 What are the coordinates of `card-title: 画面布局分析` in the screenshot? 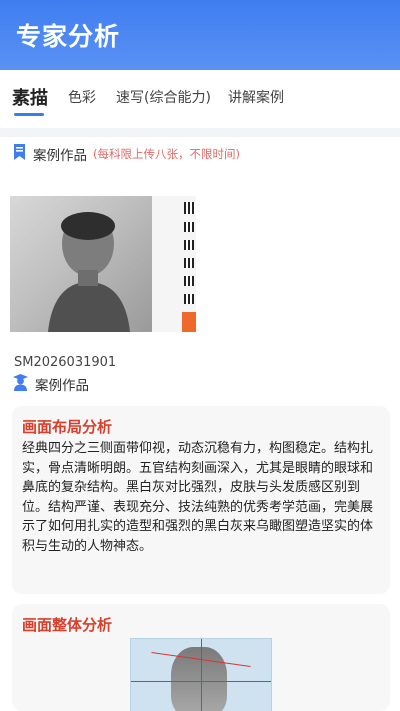 It's located at (67, 427).